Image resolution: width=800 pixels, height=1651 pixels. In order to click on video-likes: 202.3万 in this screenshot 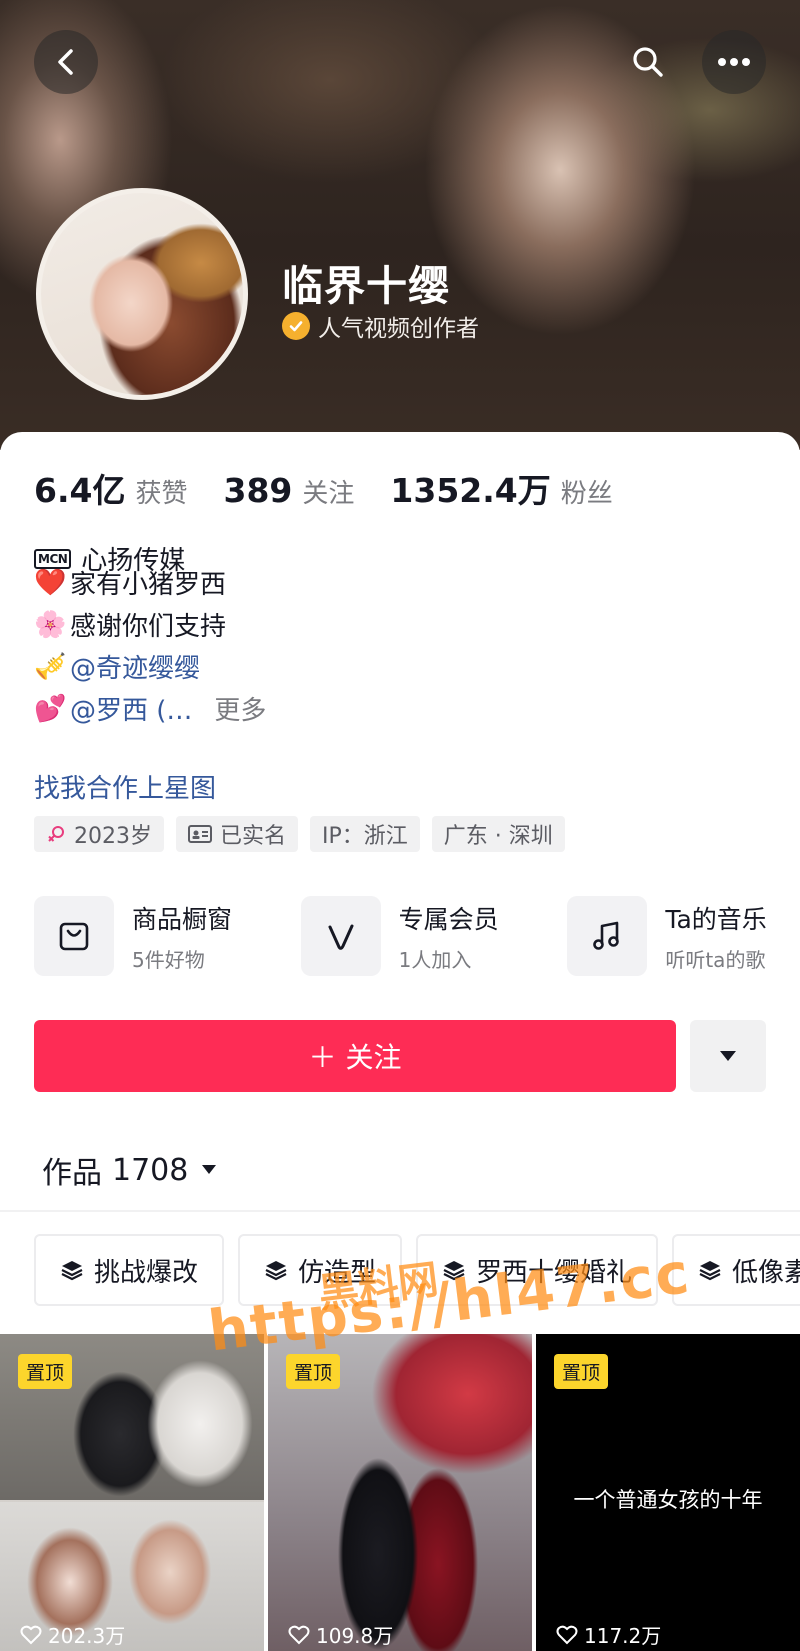, I will do `click(72, 1634)`.